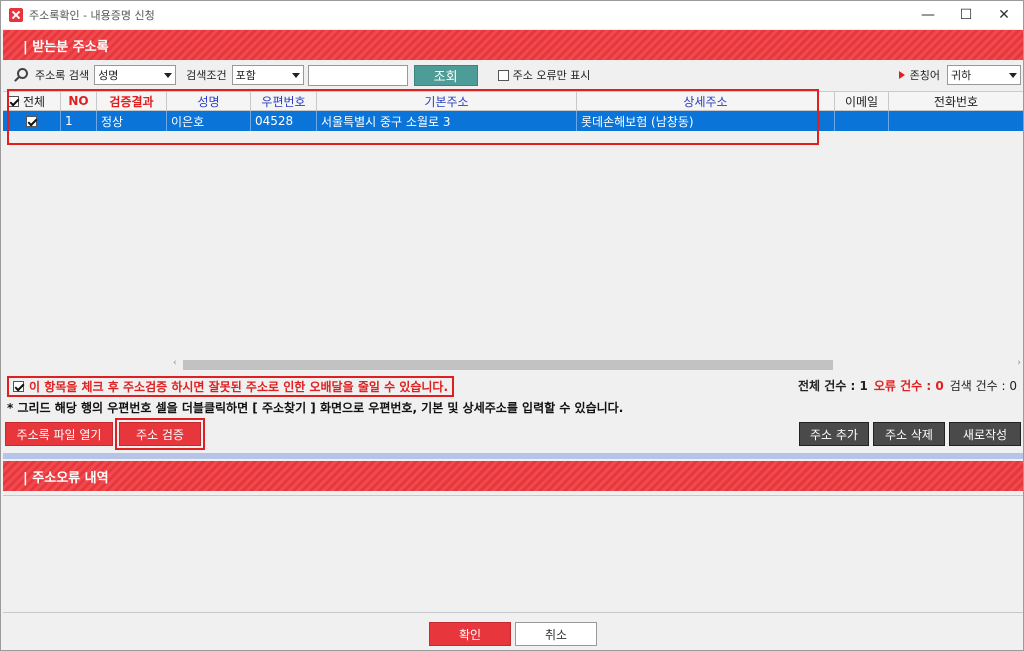 The image size is (1024, 651). What do you see at coordinates (901, 75) in the screenshot?
I see `triangle-right-icon` at bounding box center [901, 75].